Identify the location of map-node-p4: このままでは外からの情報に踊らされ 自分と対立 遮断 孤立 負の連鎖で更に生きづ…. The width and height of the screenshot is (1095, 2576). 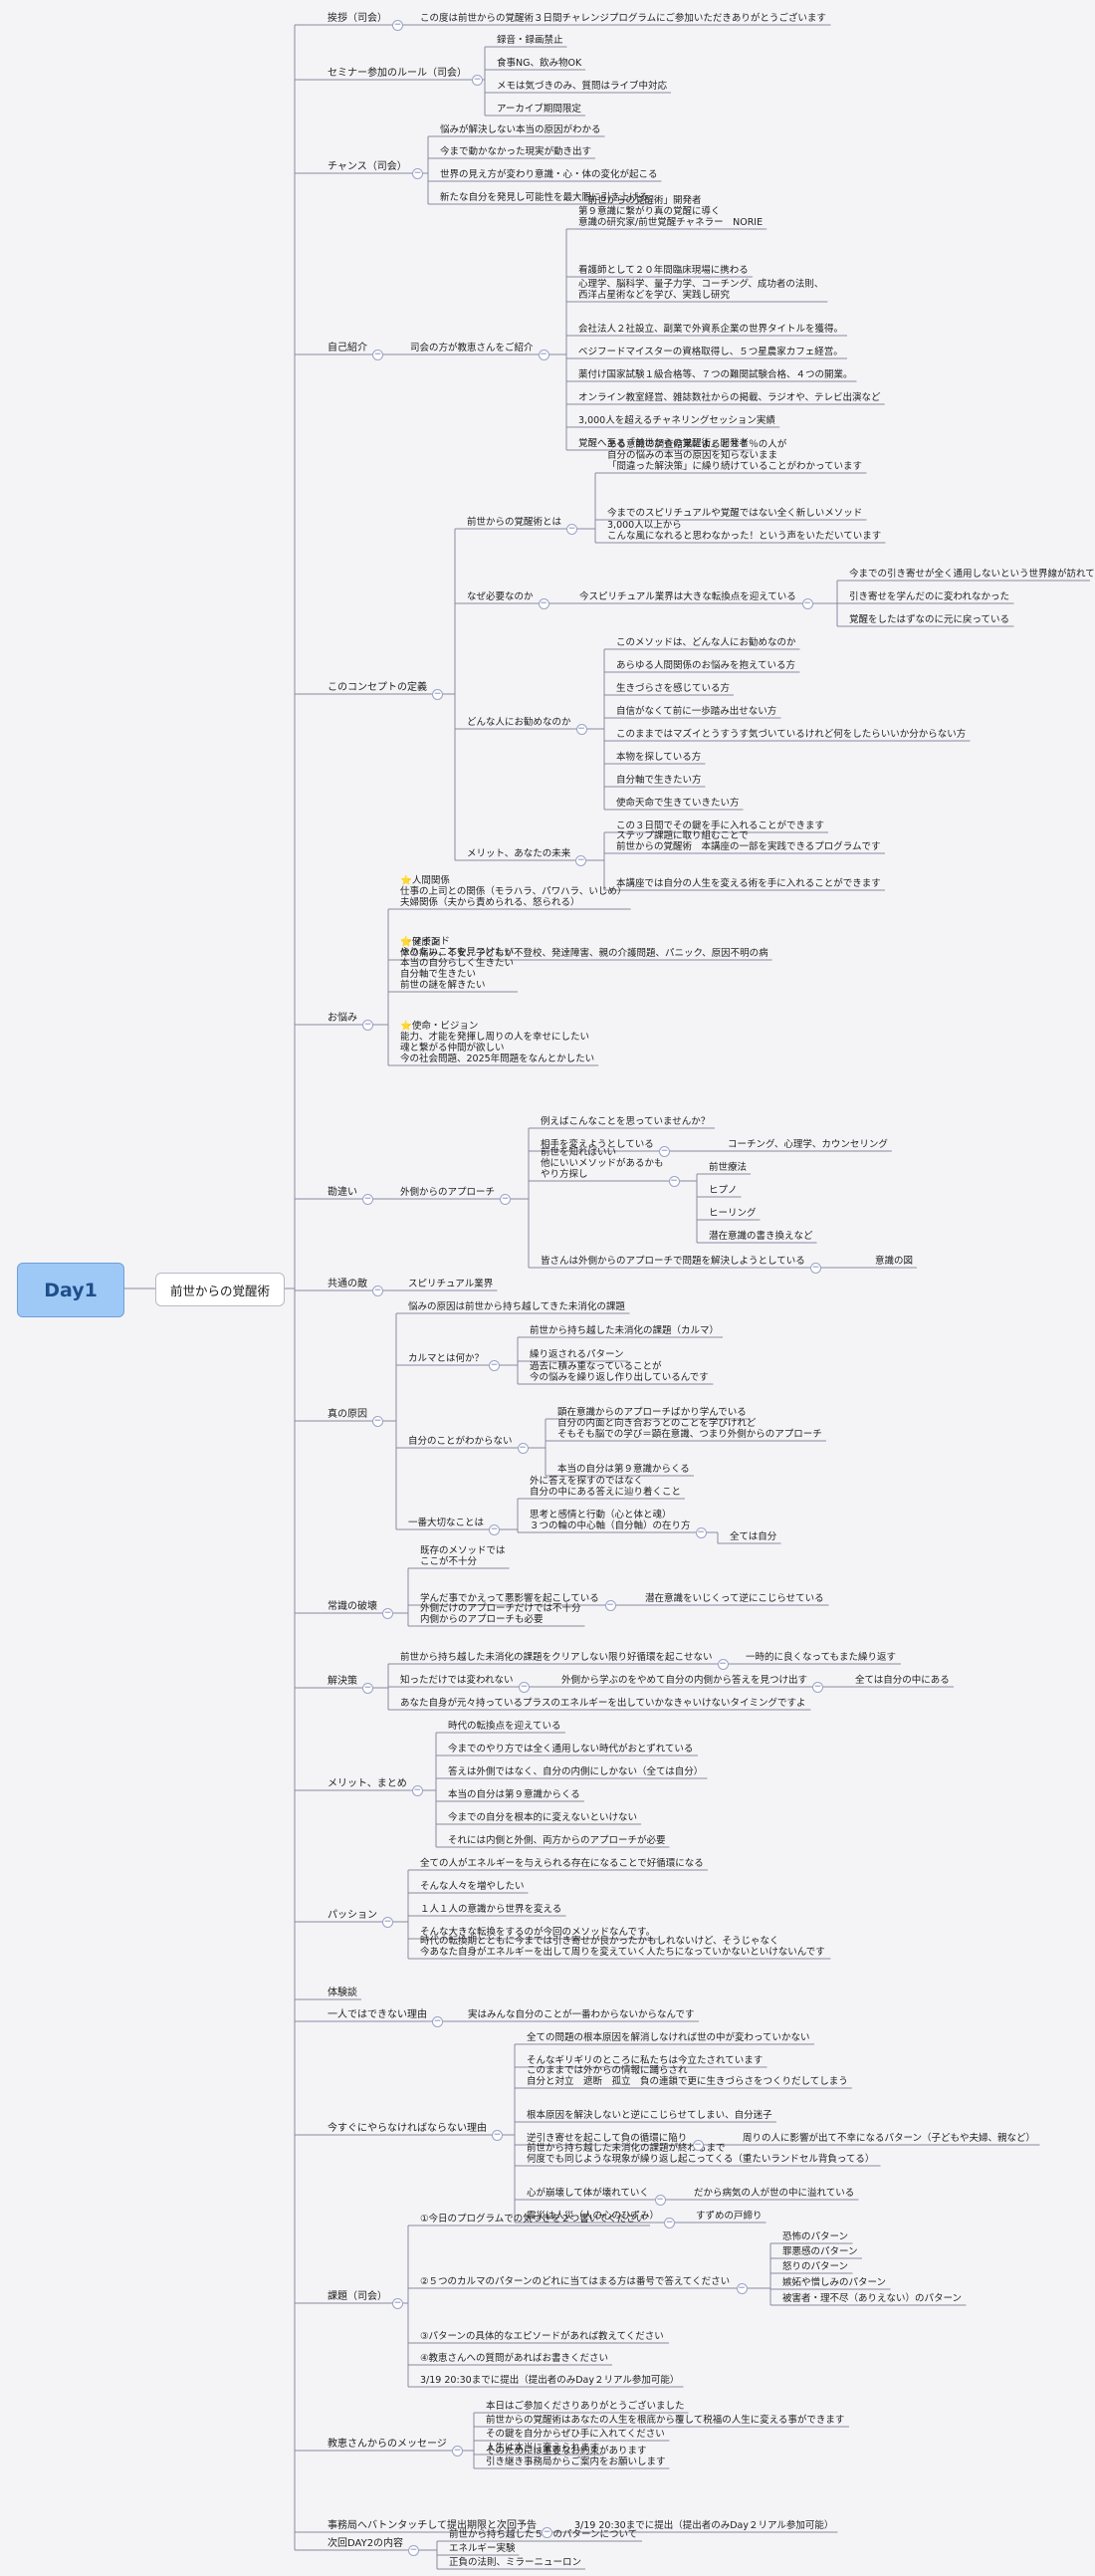
(687, 2076).